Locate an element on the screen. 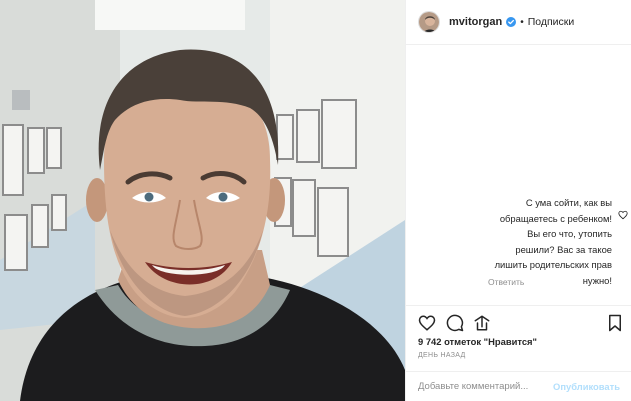 The width and height of the screenshot is (631, 401). comment-like-heart-icon is located at coordinates (623, 215).